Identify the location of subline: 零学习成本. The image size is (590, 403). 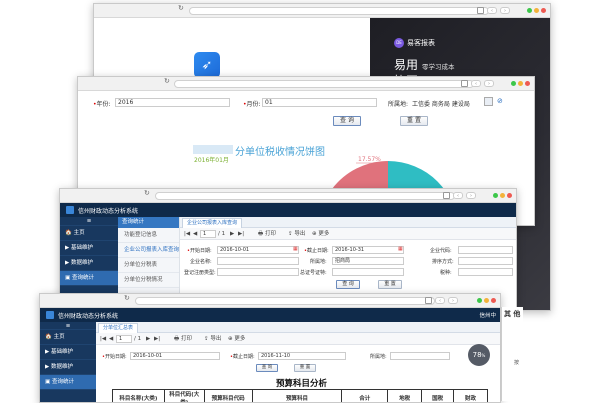
(438, 66).